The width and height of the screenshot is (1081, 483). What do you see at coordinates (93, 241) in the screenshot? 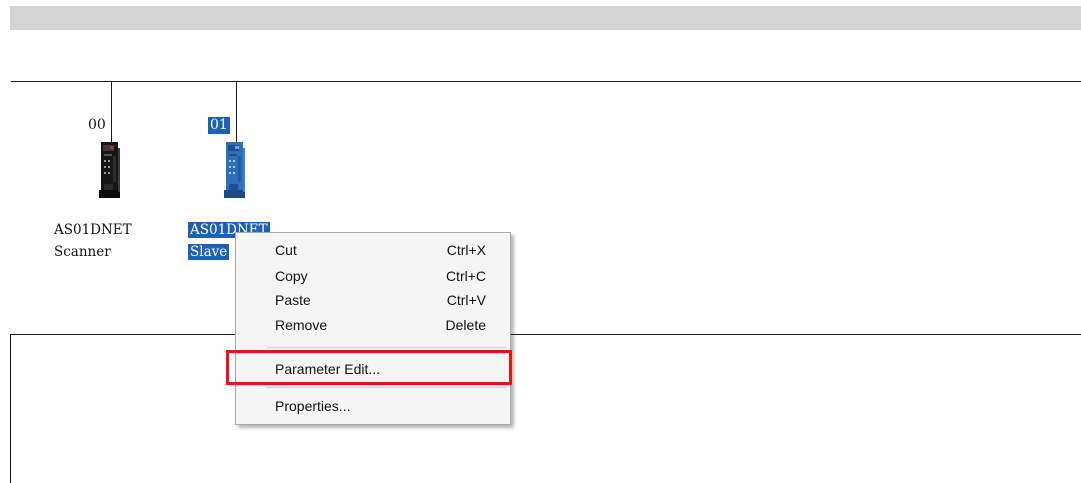
I see `node-00-label: AS01DNET Scanner` at bounding box center [93, 241].